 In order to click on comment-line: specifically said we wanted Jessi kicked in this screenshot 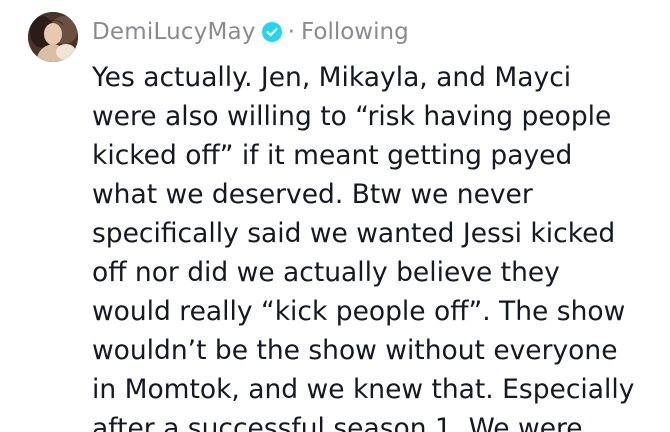, I will do `click(354, 233)`.